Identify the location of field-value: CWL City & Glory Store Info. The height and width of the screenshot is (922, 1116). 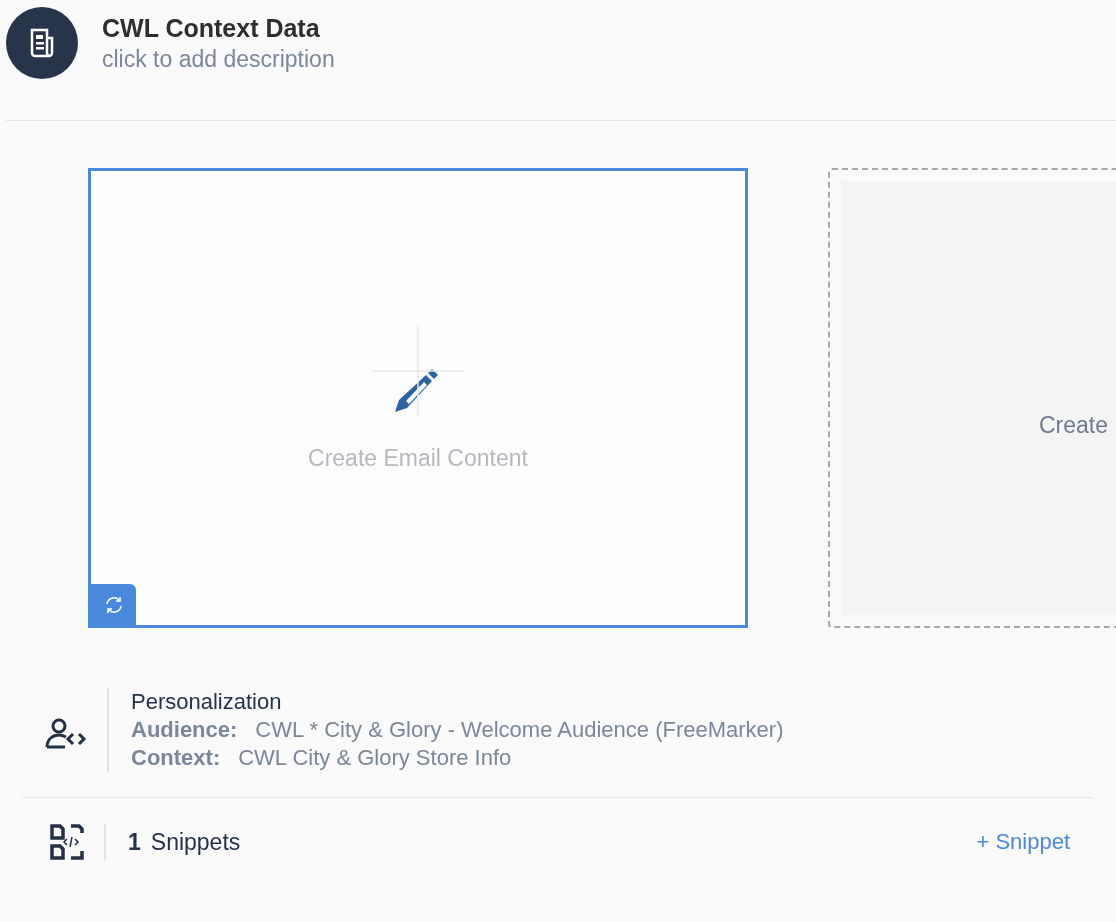
(375, 758).